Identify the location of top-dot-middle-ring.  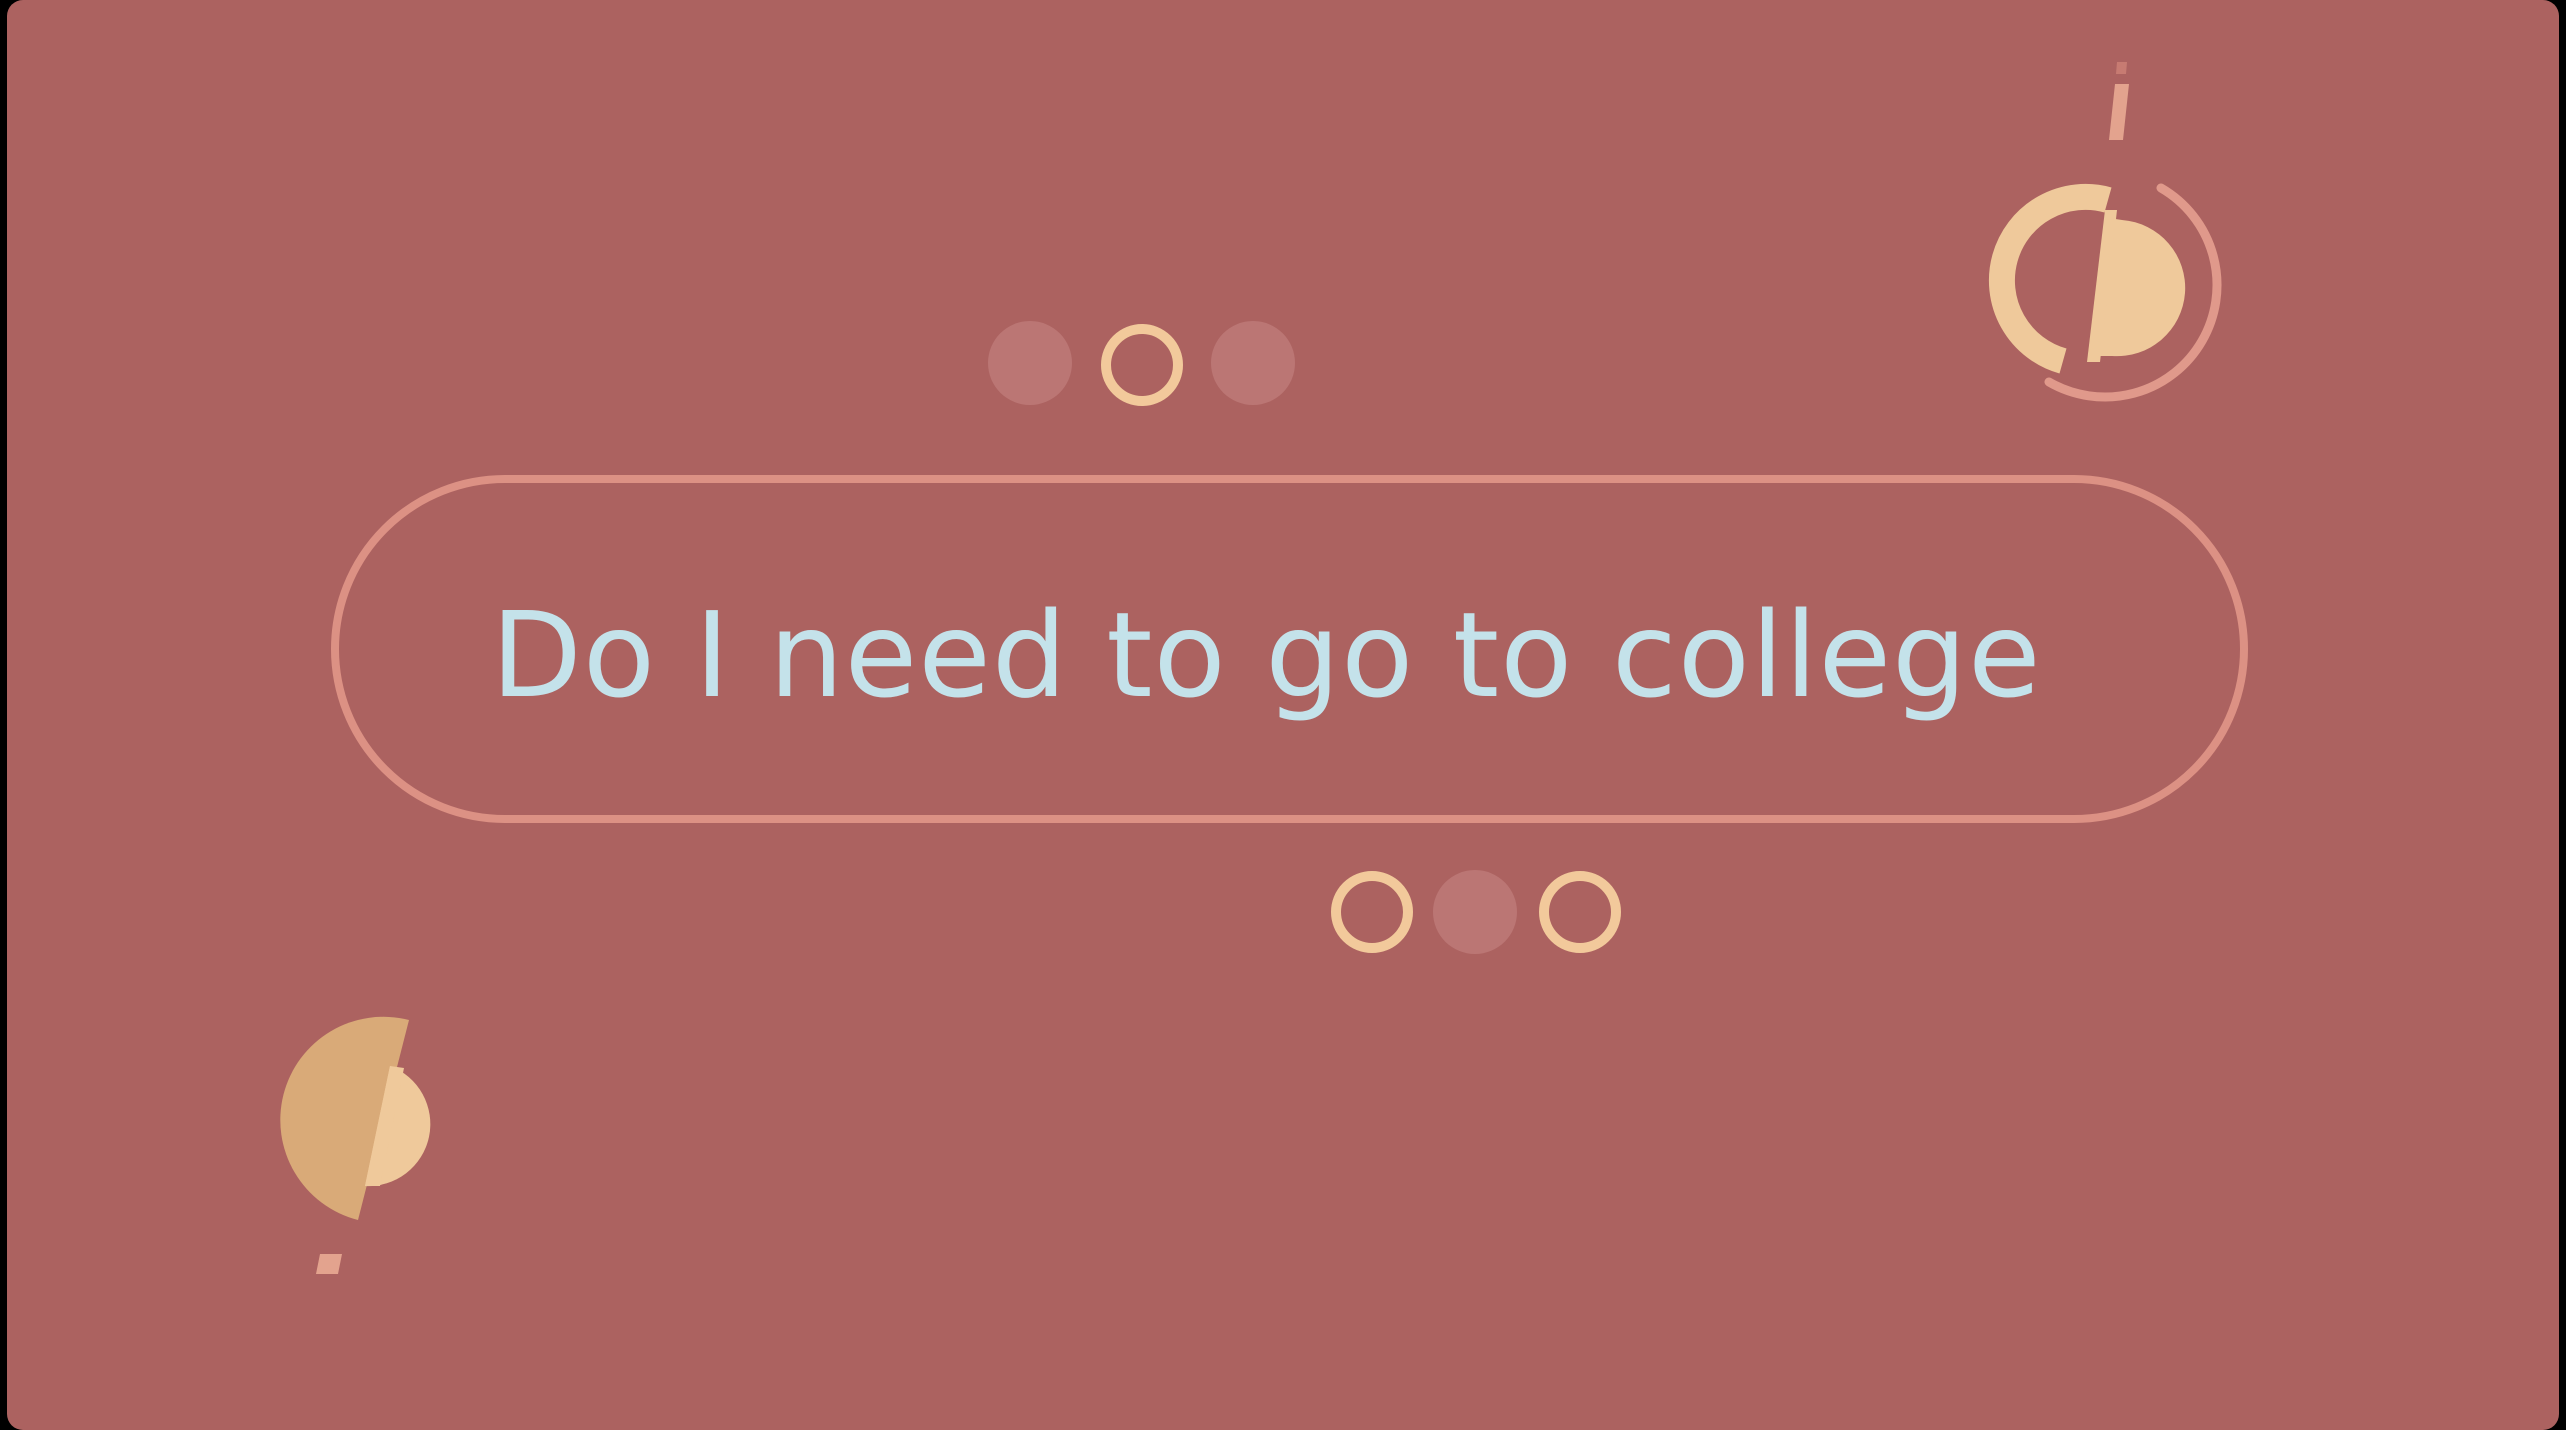
(1142, 365).